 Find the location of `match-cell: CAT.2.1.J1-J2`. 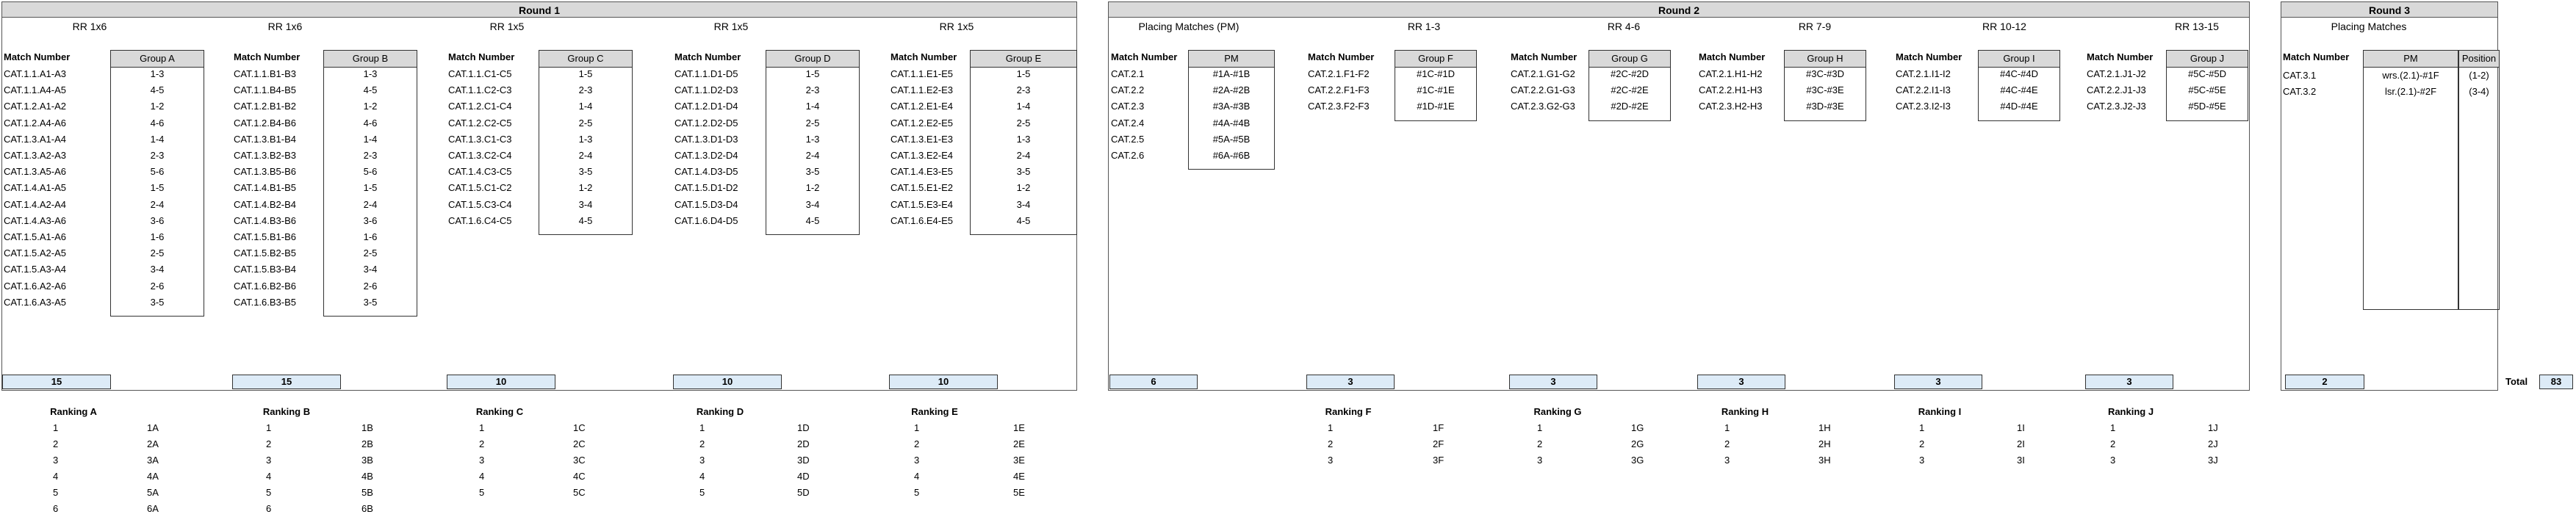

match-cell: CAT.2.1.J1-J2 is located at coordinates (2116, 73).